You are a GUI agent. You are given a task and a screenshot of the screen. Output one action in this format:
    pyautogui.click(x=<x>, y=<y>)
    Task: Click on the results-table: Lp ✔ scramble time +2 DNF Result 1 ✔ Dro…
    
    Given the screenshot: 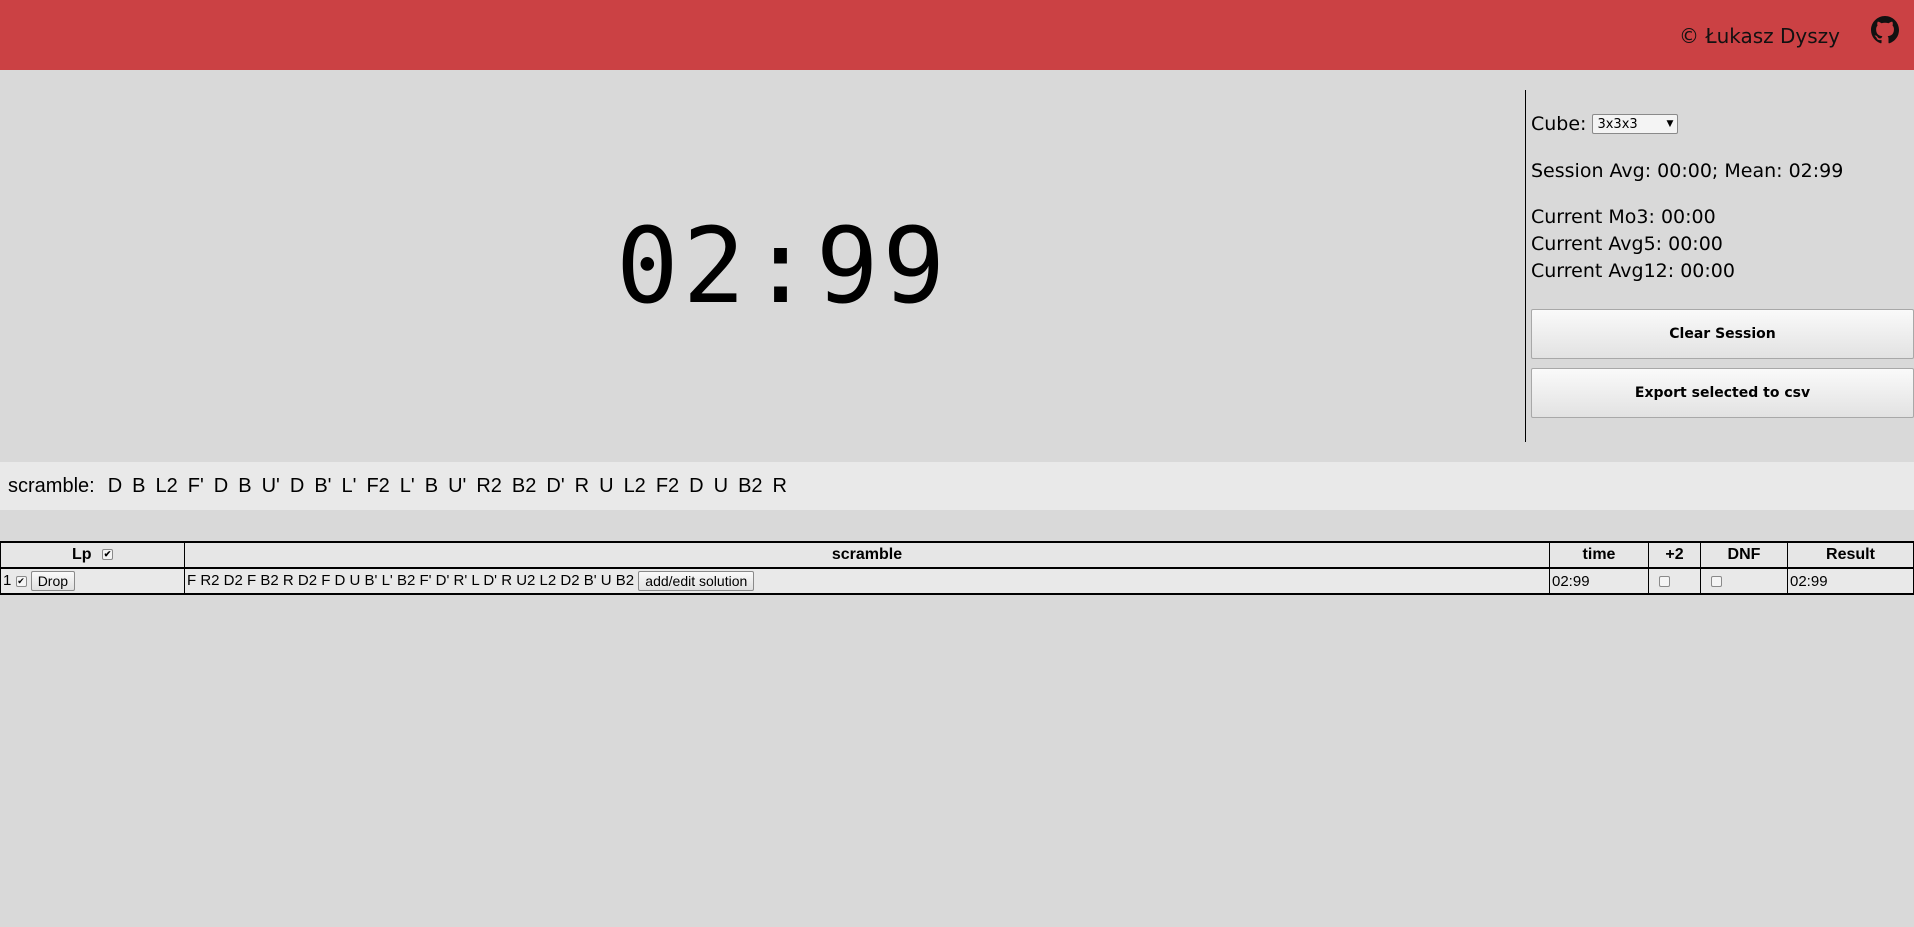 What is the action you would take?
    pyautogui.click(x=957, y=568)
    